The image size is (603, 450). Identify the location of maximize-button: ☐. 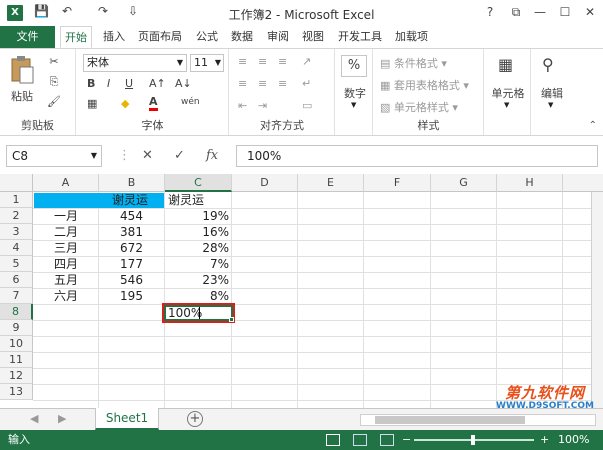
(565, 12).